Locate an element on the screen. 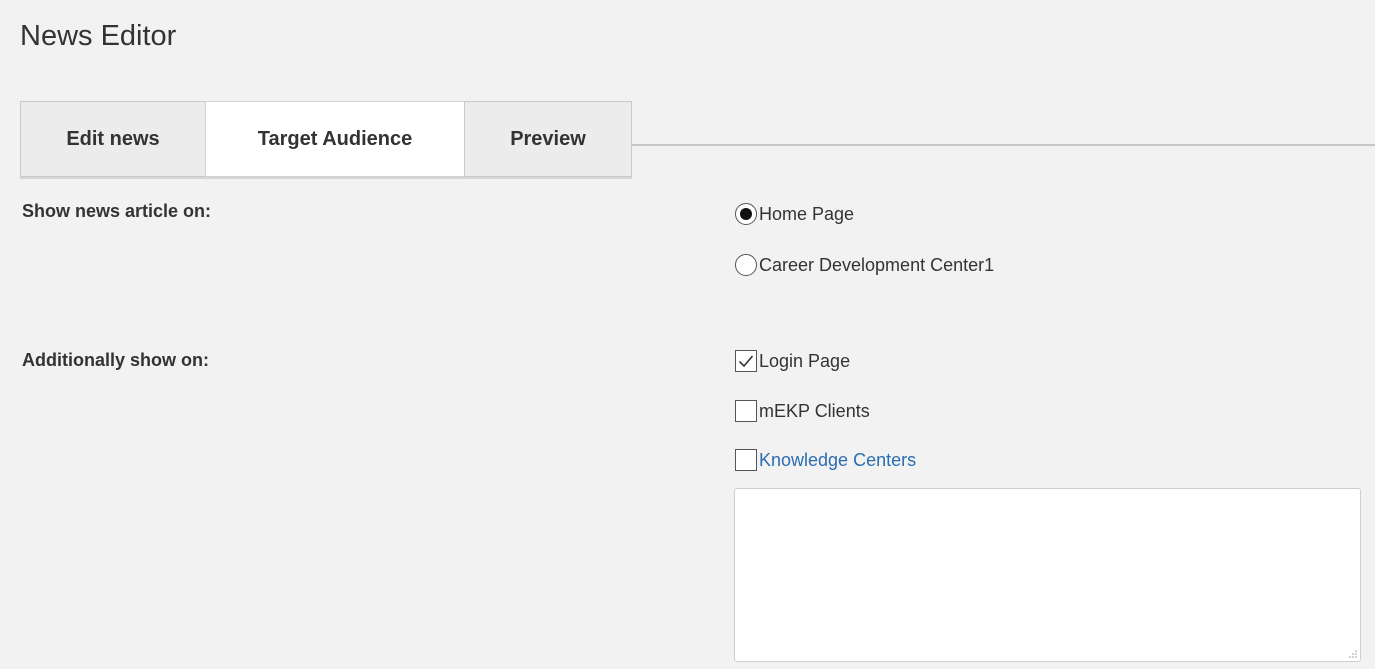  tab-edit-news-label: Edit news is located at coordinates (113, 138).